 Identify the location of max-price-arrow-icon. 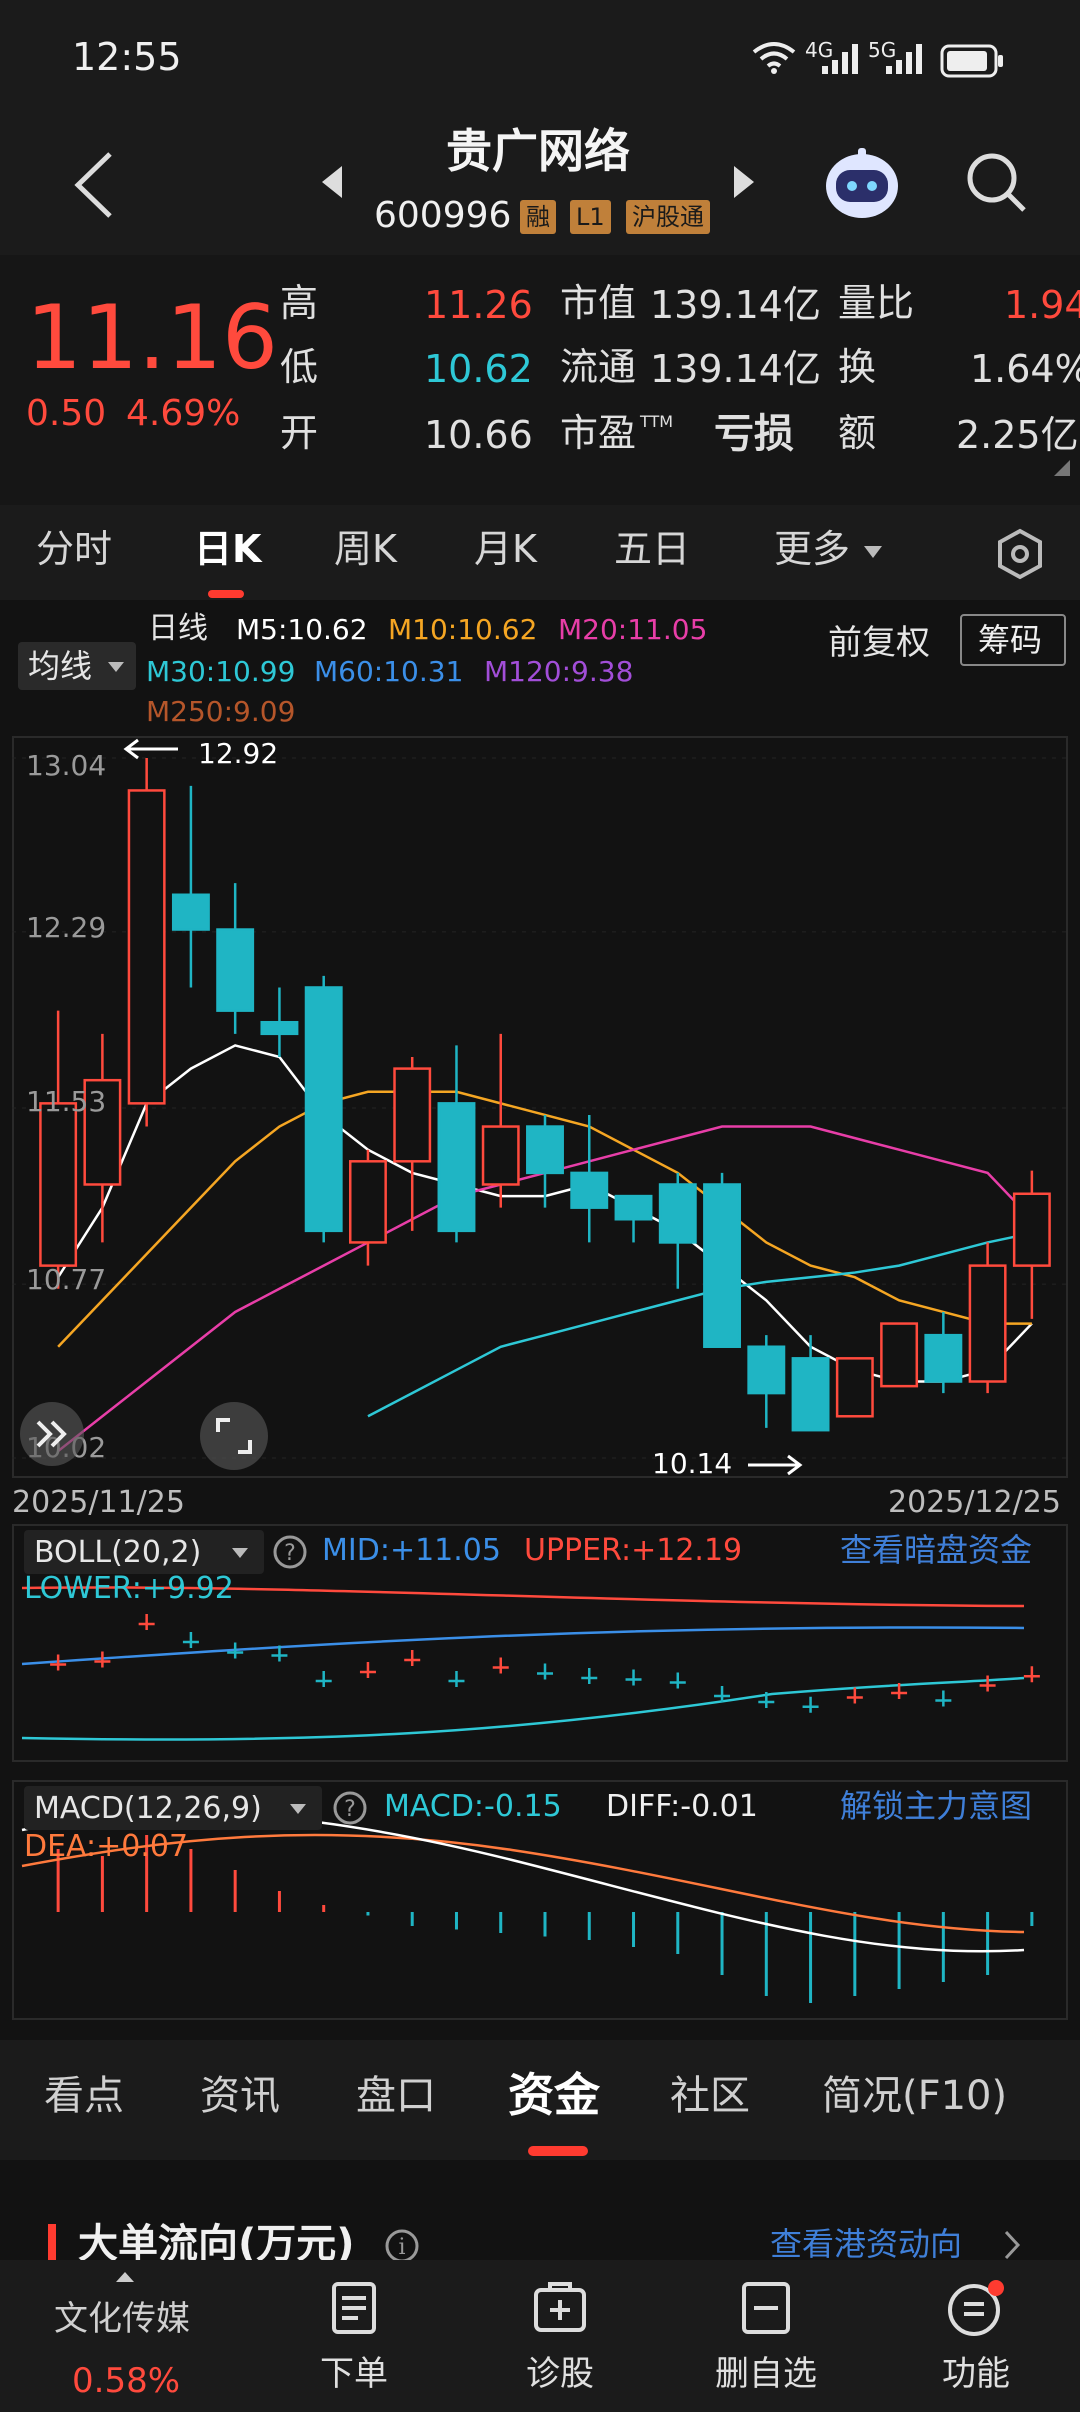
(150, 749).